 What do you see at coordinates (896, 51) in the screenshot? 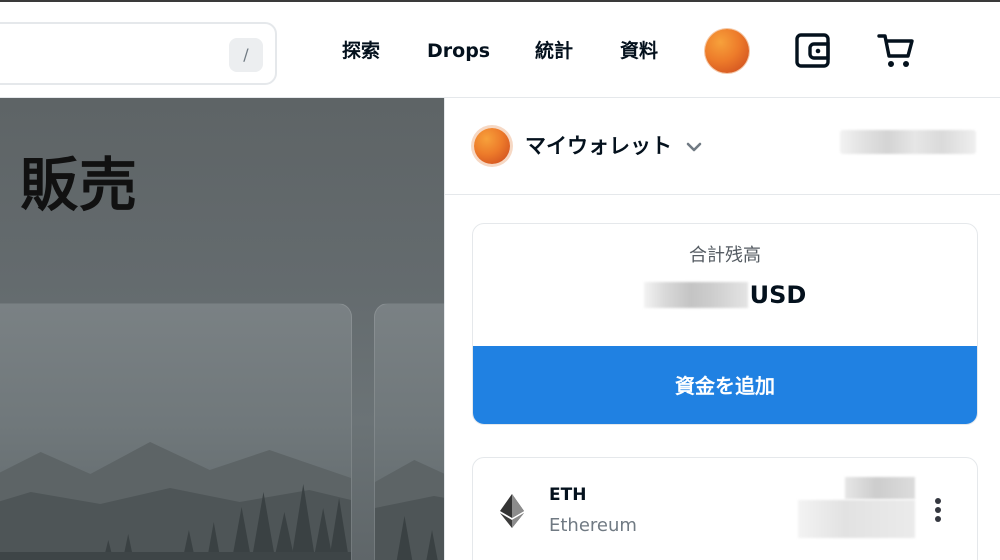
I see `cart-icon` at bounding box center [896, 51].